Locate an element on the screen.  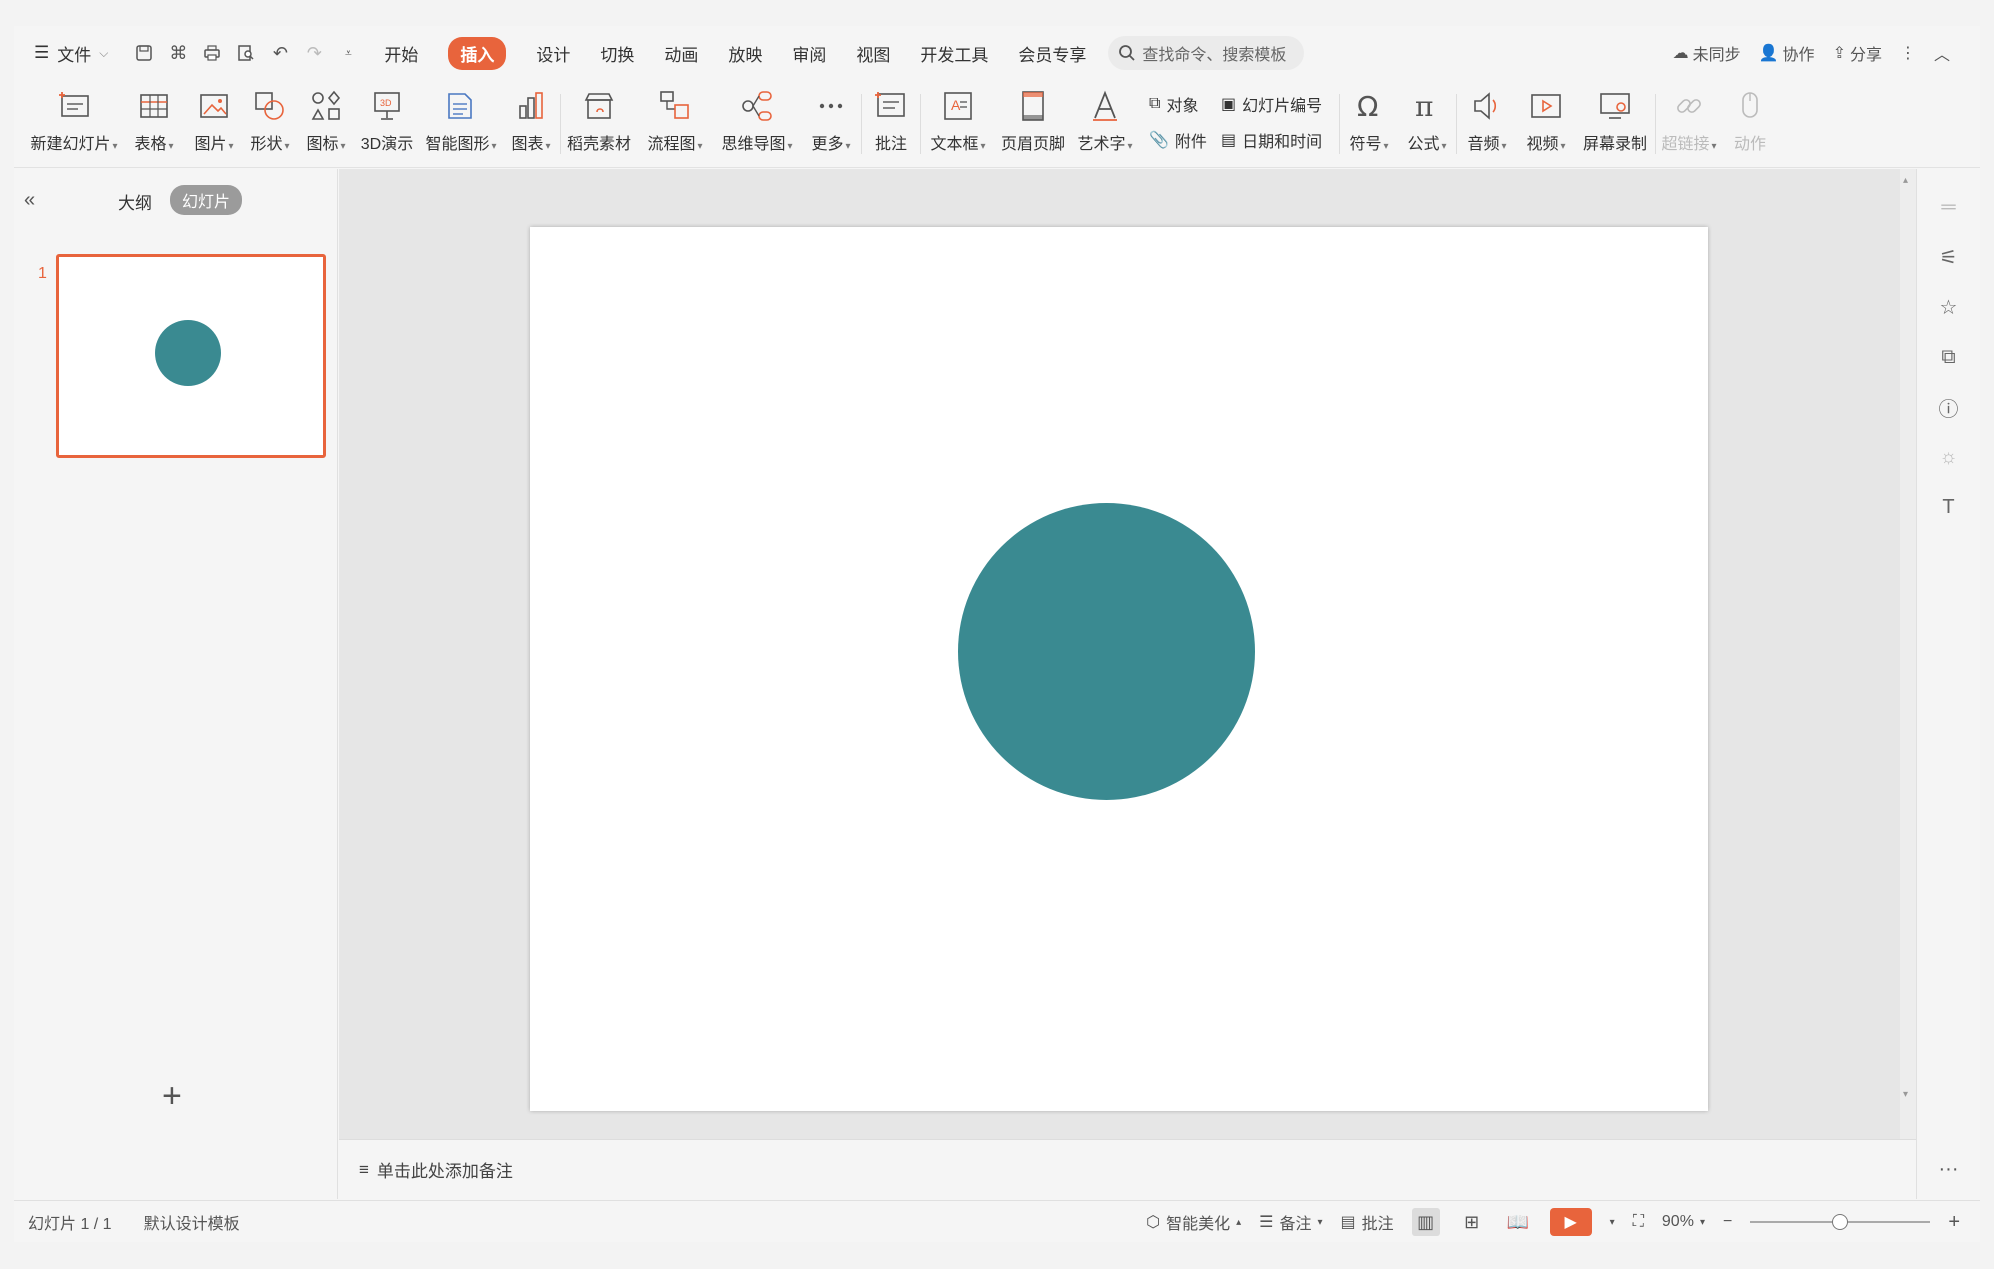
drag-handle-icon: ═ is located at coordinates (1949, 207).